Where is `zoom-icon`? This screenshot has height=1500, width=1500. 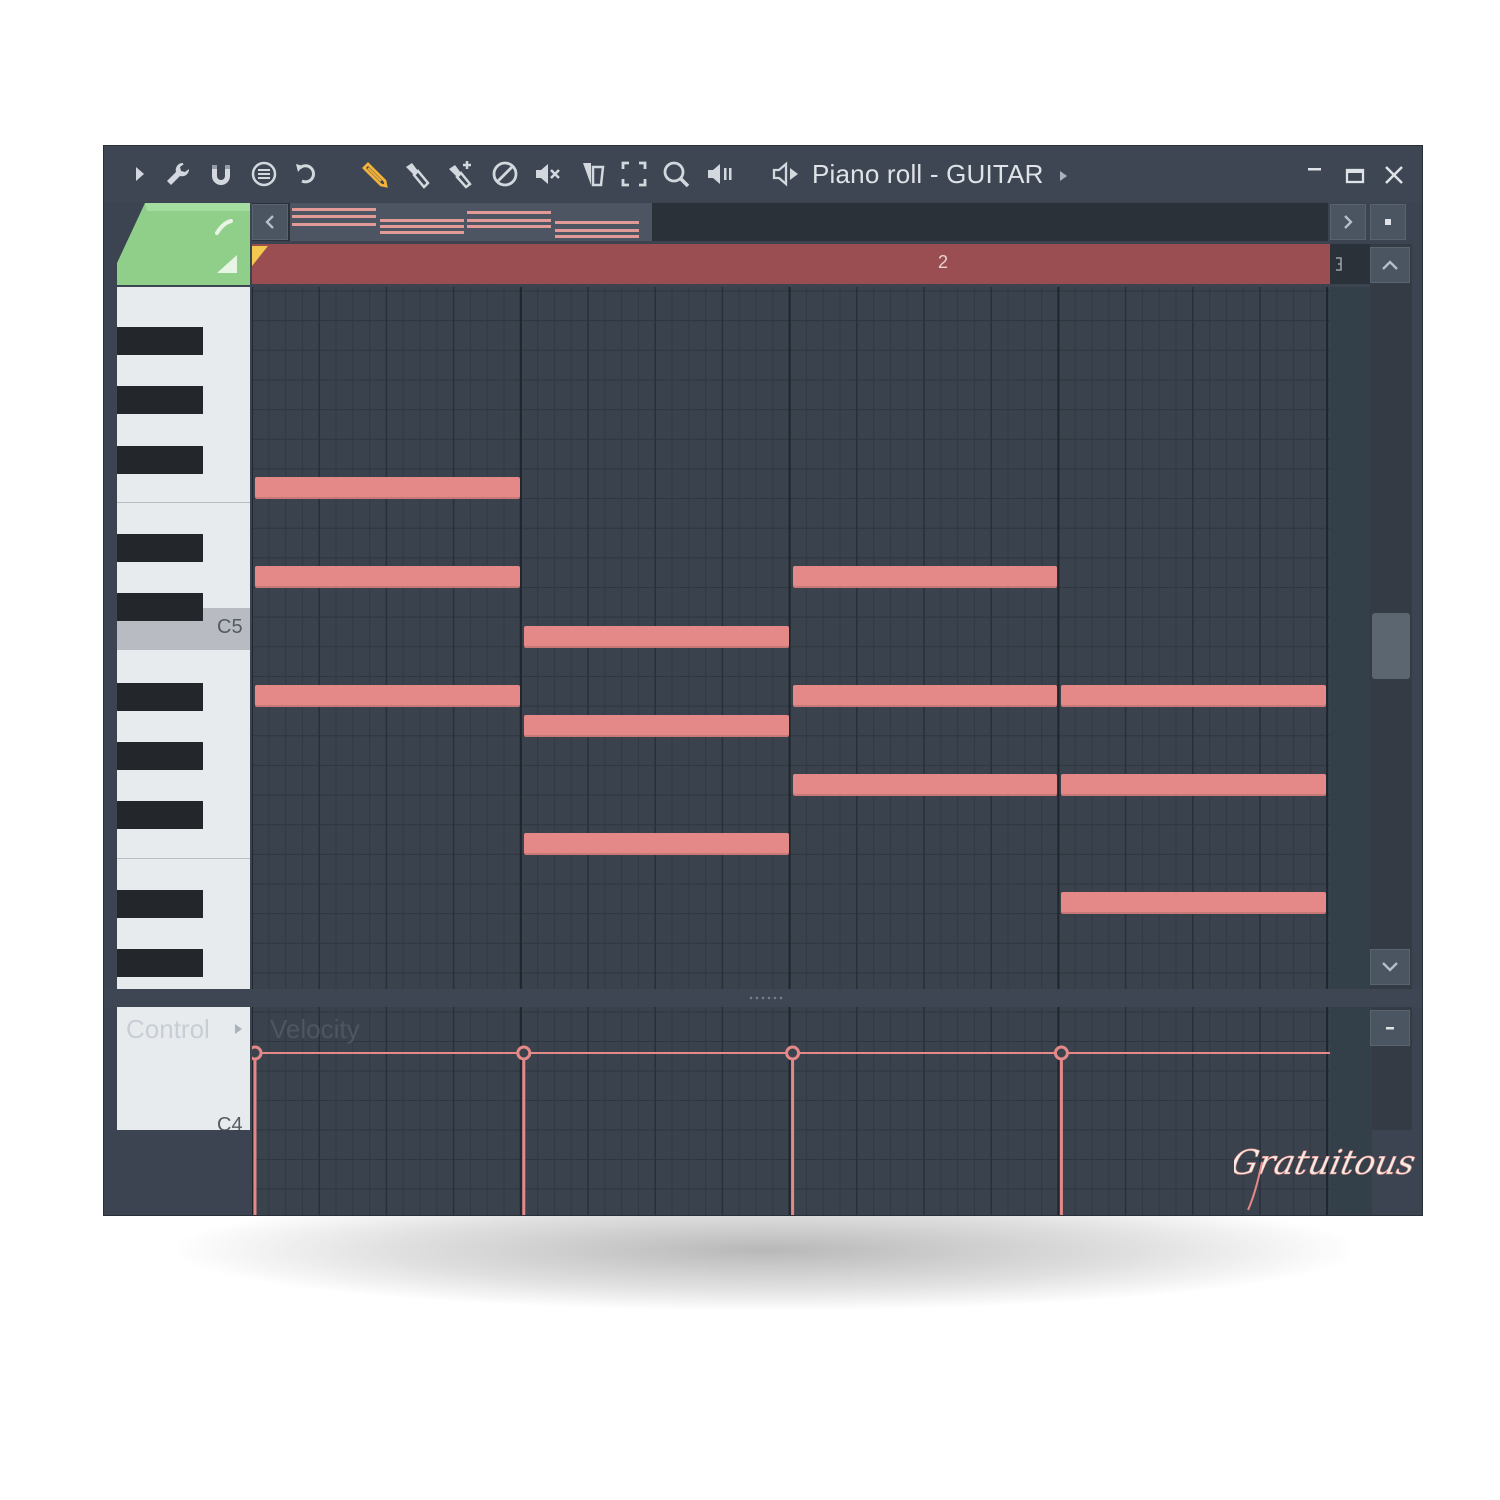 zoom-icon is located at coordinates (676, 174).